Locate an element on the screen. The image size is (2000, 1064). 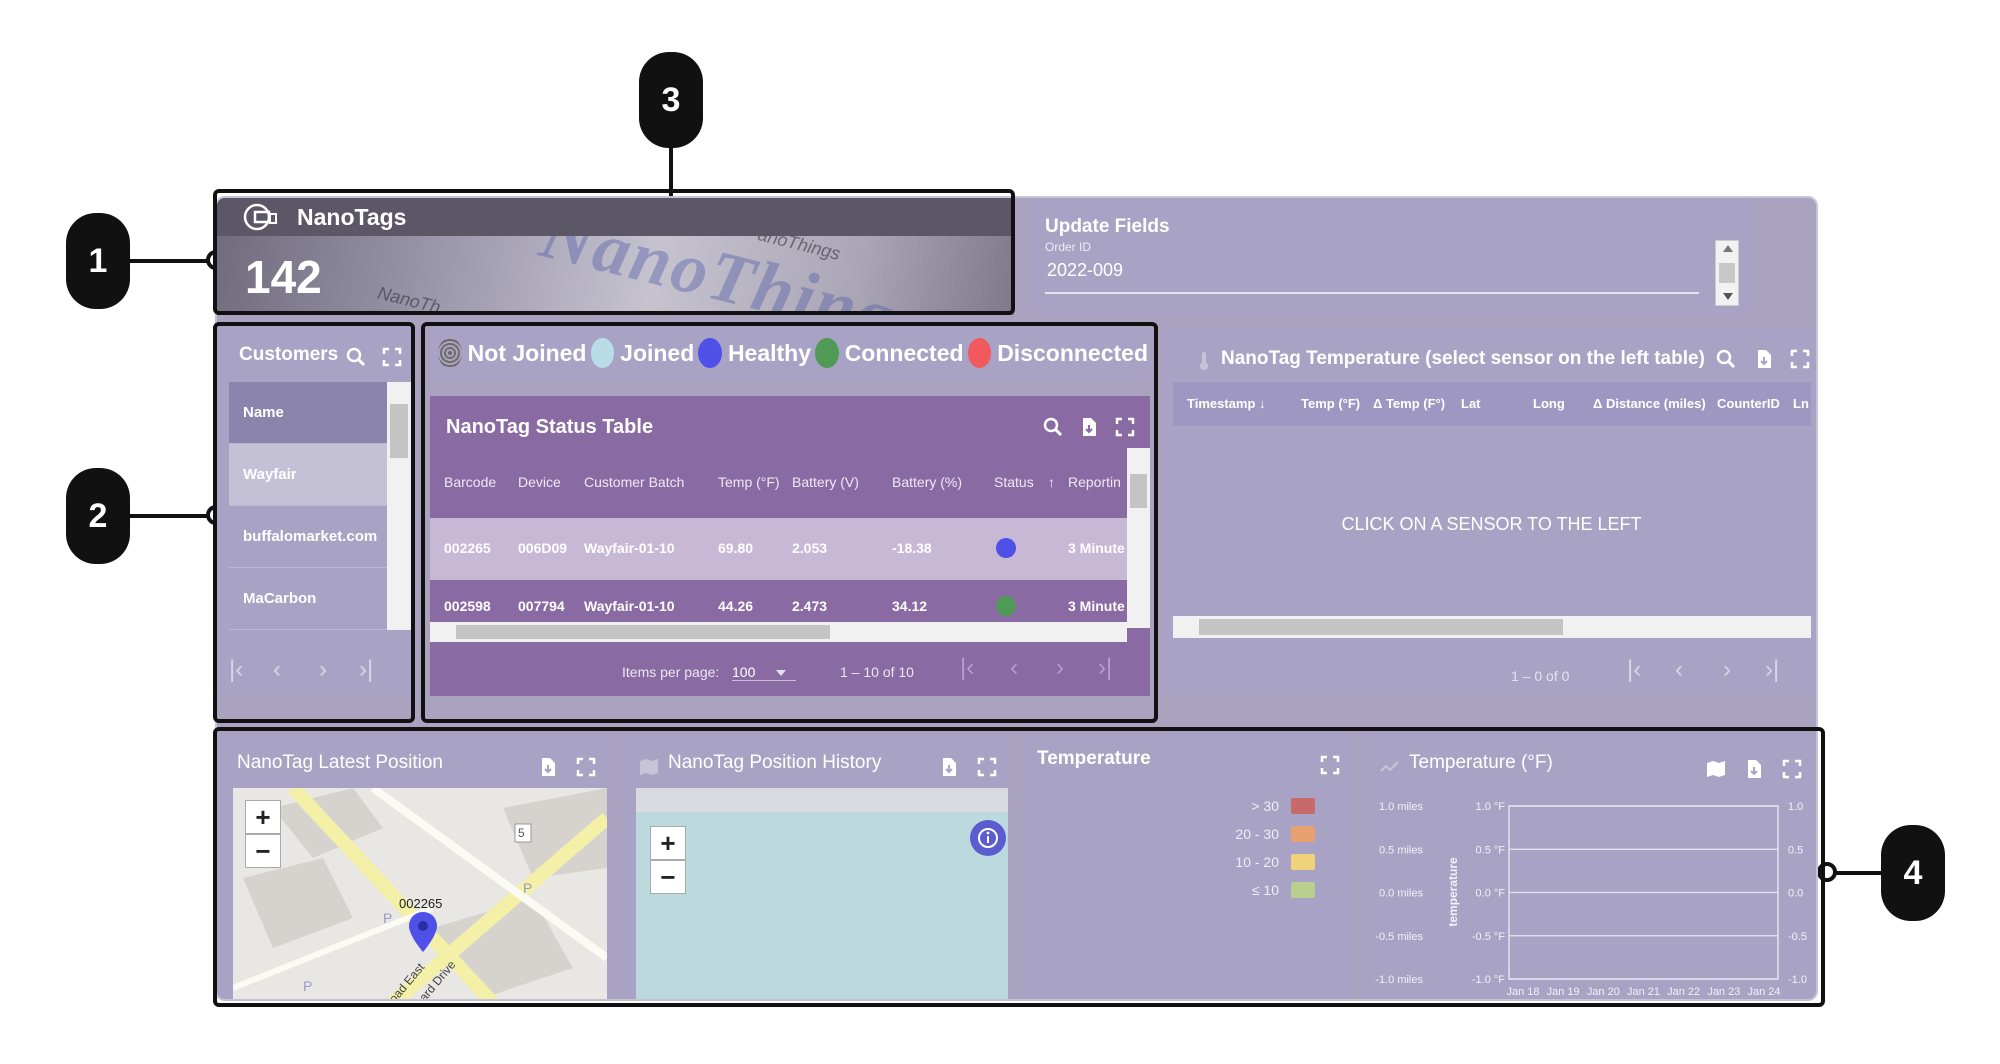
callout-1: 1 is located at coordinates (98, 261).